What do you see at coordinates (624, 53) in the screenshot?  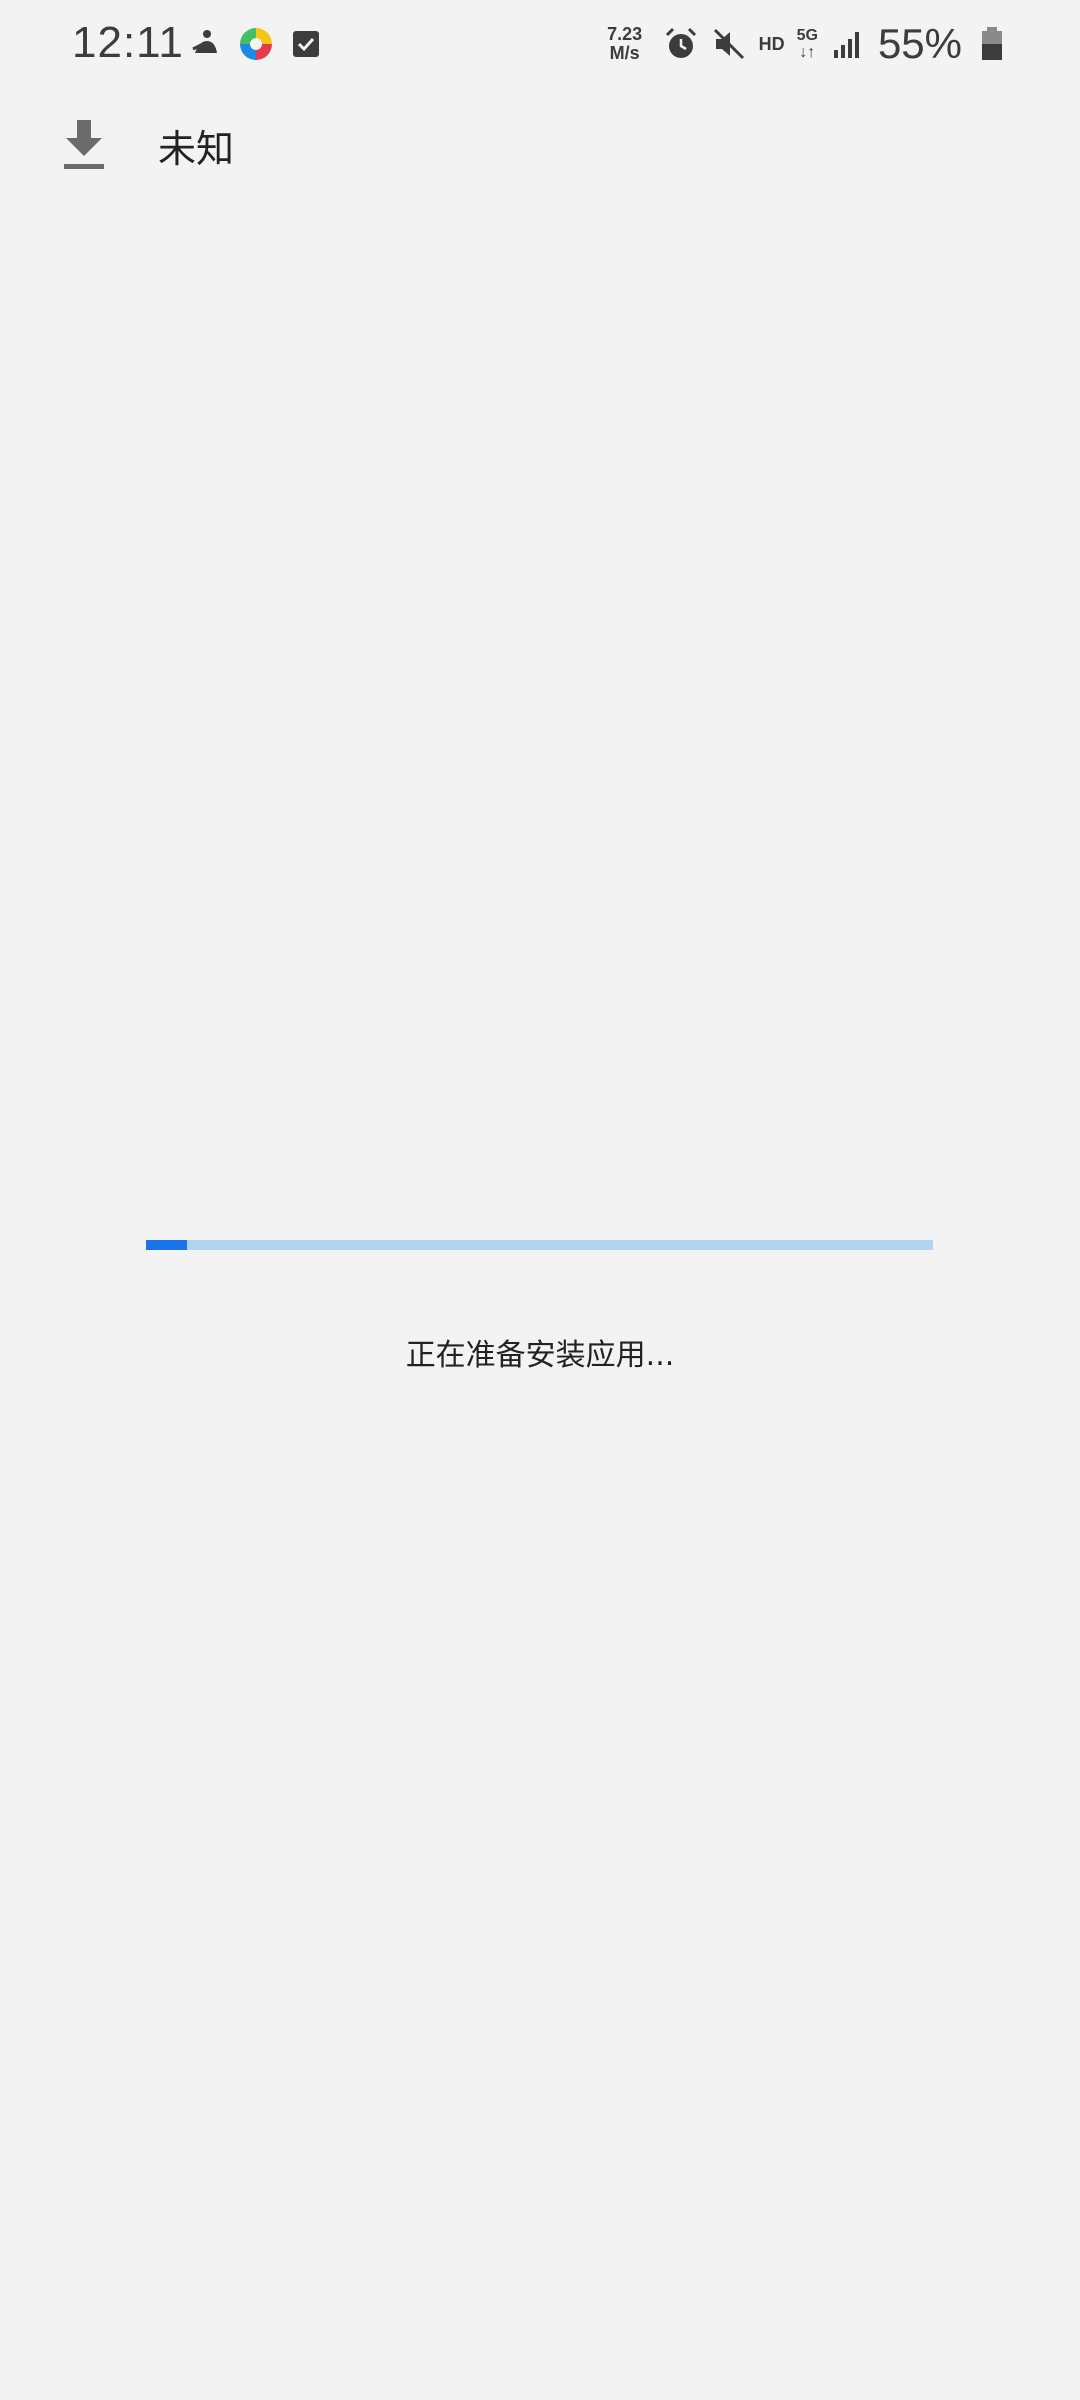 I see `network-speed-unit: M/s` at bounding box center [624, 53].